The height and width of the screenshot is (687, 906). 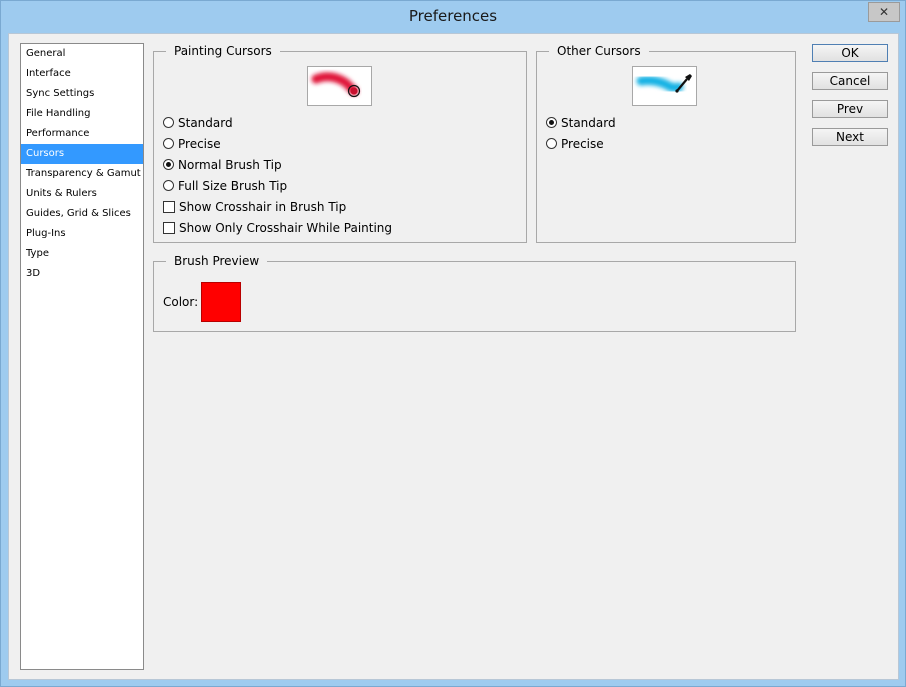 What do you see at coordinates (474, 292) in the screenshot?
I see `brush-preview-group: Brush Preview Color:` at bounding box center [474, 292].